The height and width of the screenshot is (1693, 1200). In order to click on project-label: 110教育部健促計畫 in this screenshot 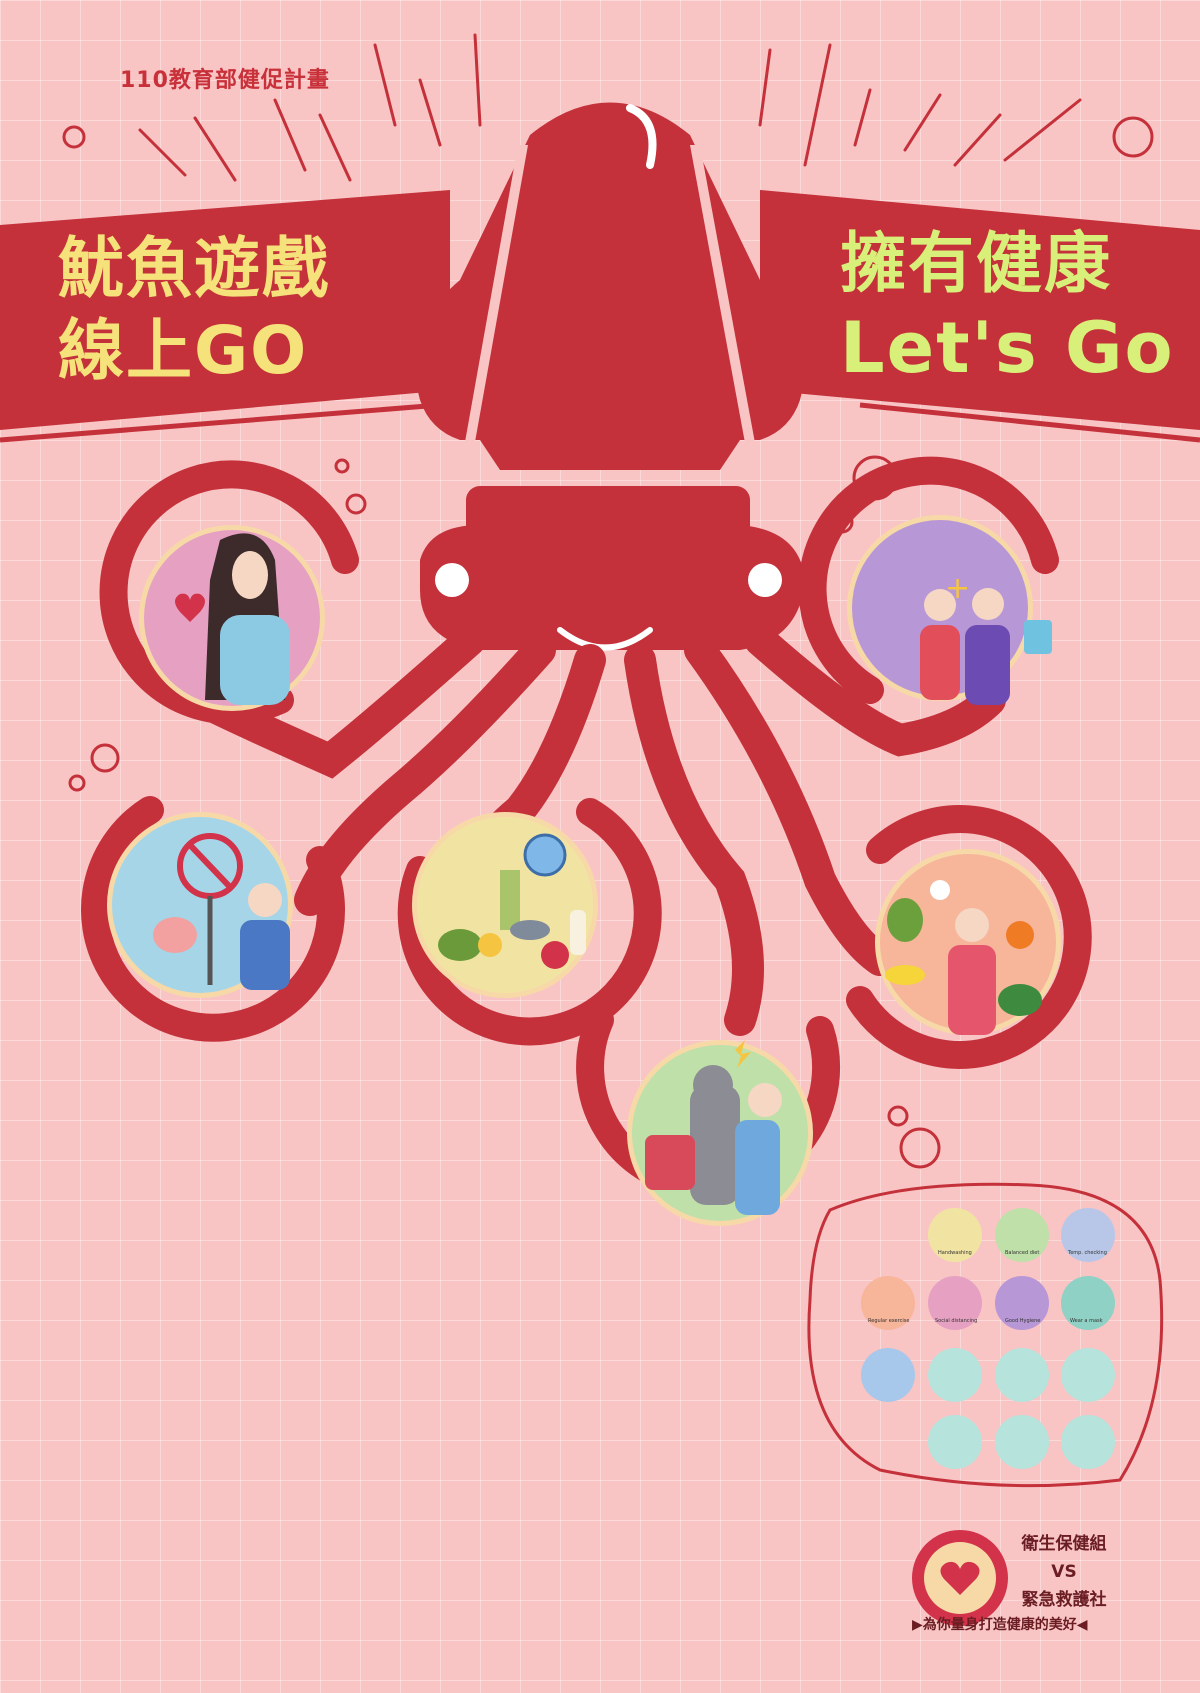, I will do `click(225, 80)`.